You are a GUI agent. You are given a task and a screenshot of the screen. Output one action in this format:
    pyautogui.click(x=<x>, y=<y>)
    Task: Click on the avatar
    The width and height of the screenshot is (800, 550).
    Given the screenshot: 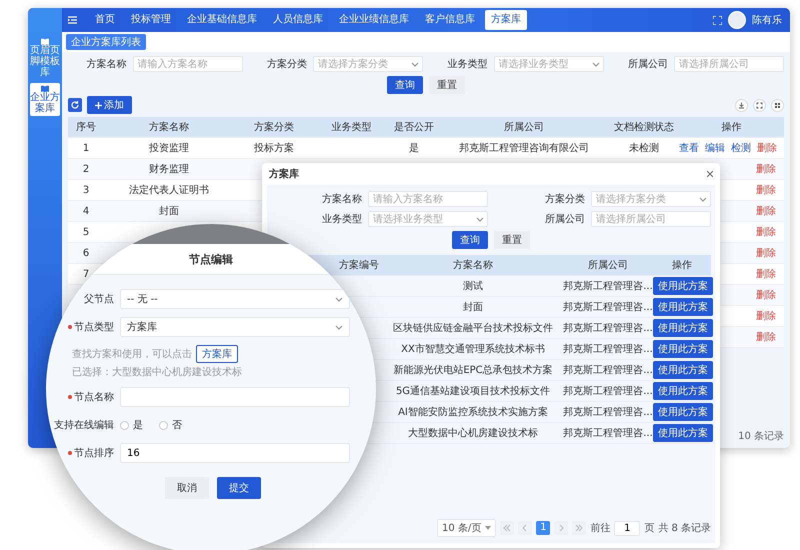 What is the action you would take?
    pyautogui.click(x=737, y=20)
    